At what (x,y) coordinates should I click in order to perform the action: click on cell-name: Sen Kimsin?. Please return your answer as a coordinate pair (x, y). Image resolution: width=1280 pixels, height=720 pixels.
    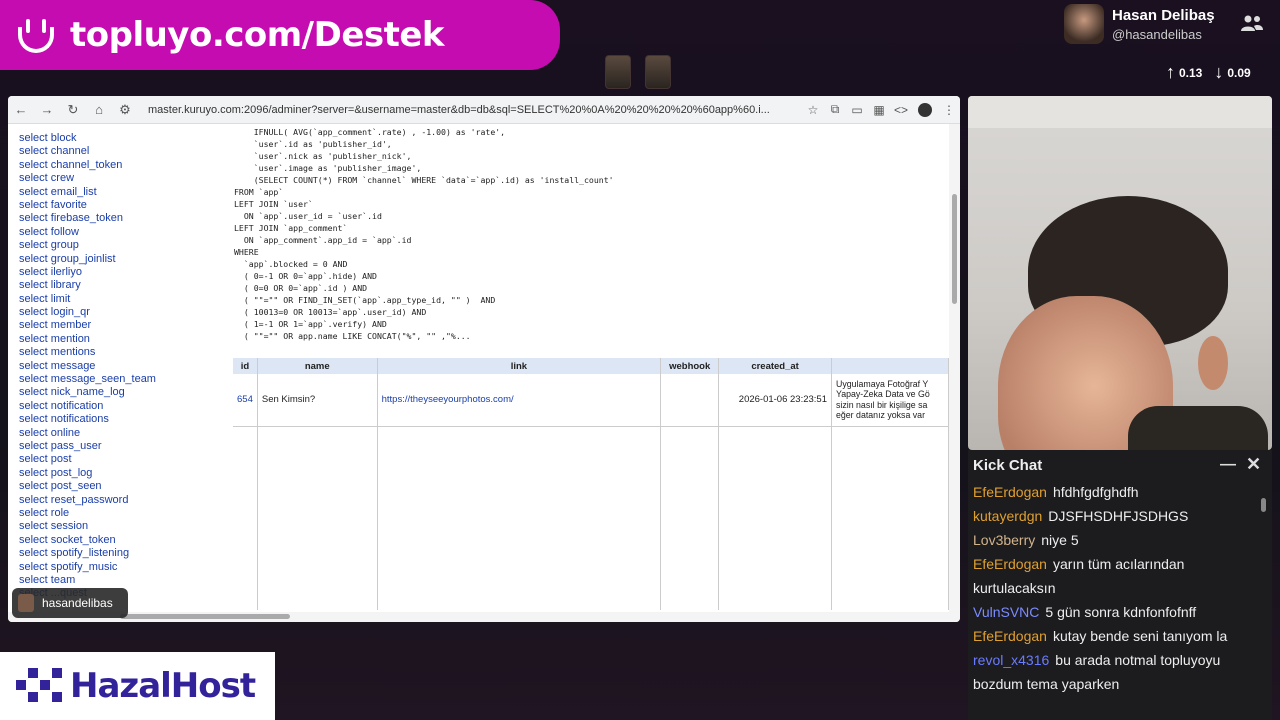
    Looking at the image, I should click on (317, 400).